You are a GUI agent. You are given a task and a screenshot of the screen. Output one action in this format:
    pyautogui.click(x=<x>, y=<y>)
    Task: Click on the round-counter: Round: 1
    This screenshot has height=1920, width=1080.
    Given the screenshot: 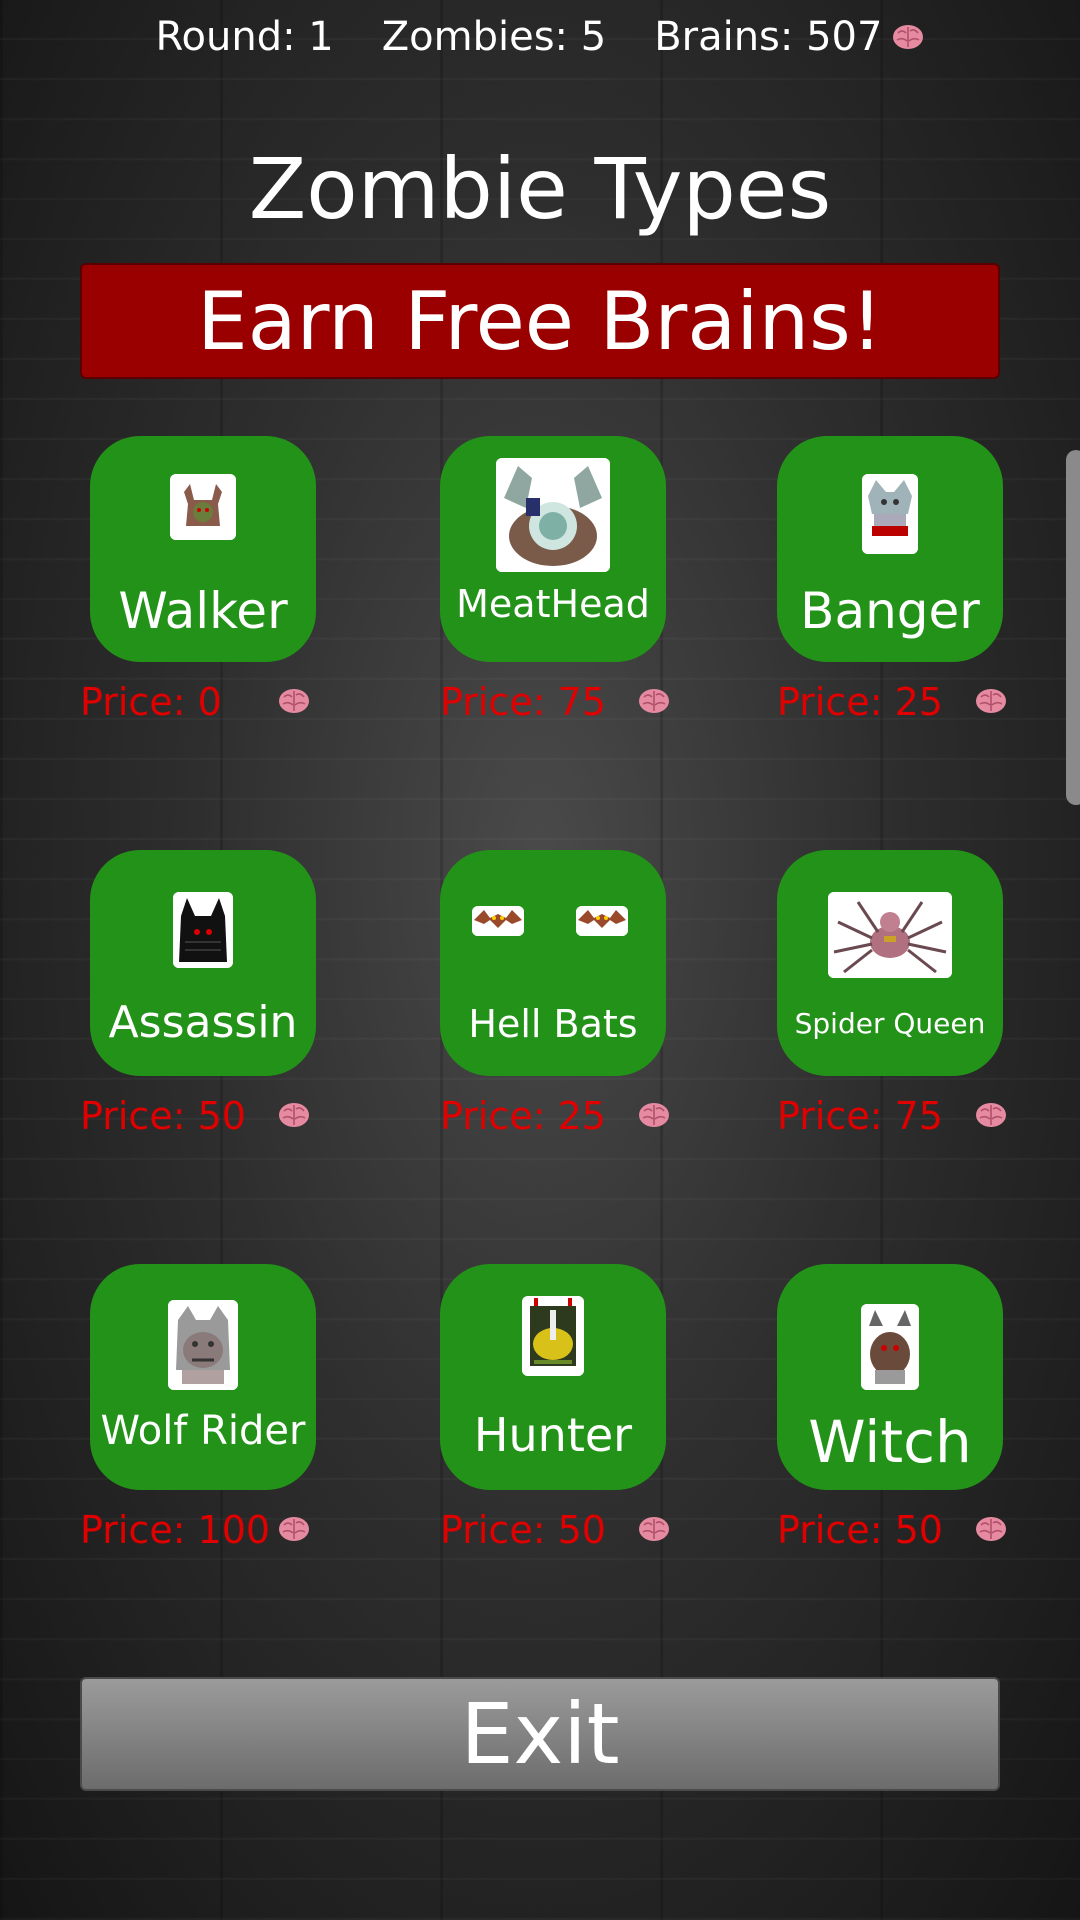 What is the action you would take?
    pyautogui.click(x=244, y=37)
    